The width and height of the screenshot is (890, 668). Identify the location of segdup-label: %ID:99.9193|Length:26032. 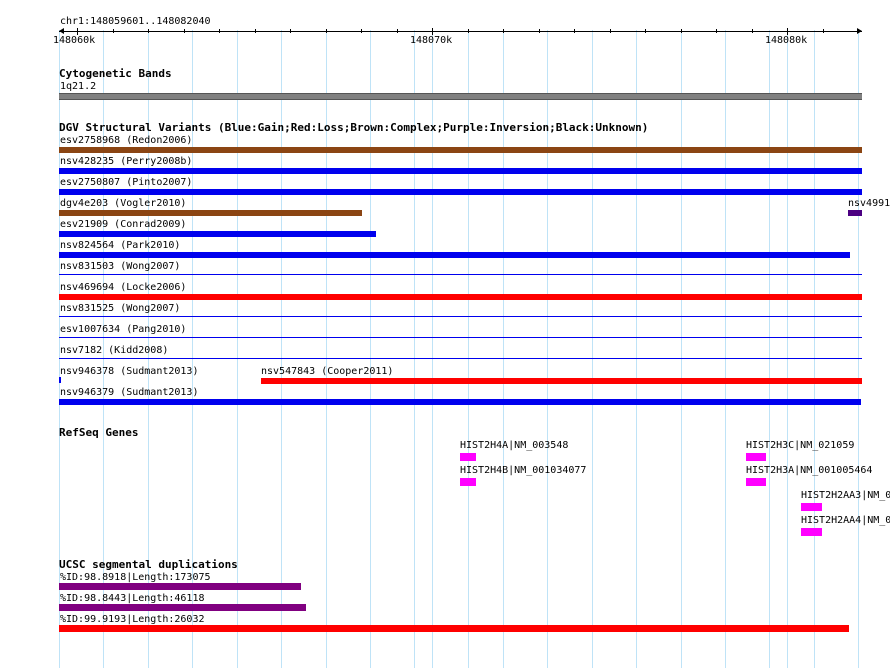
(132, 619).